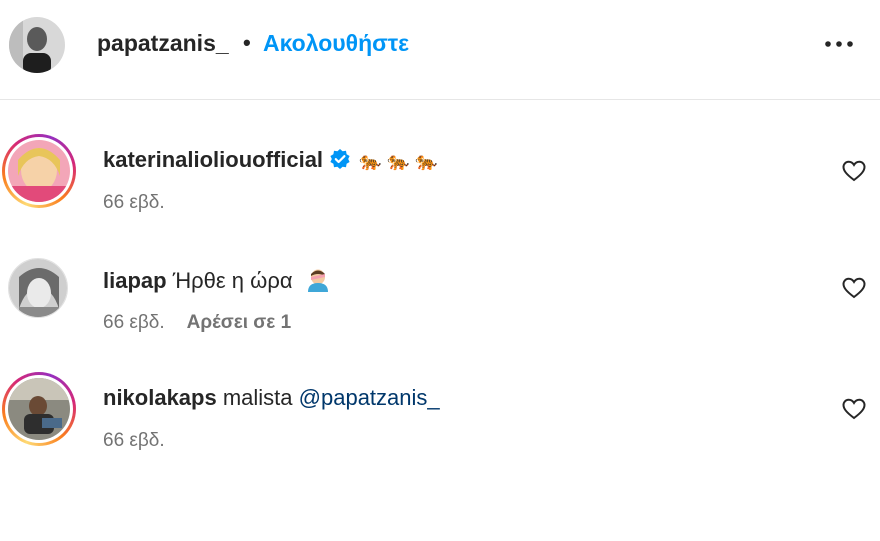  I want to click on comment-text: malista, so click(257, 397).